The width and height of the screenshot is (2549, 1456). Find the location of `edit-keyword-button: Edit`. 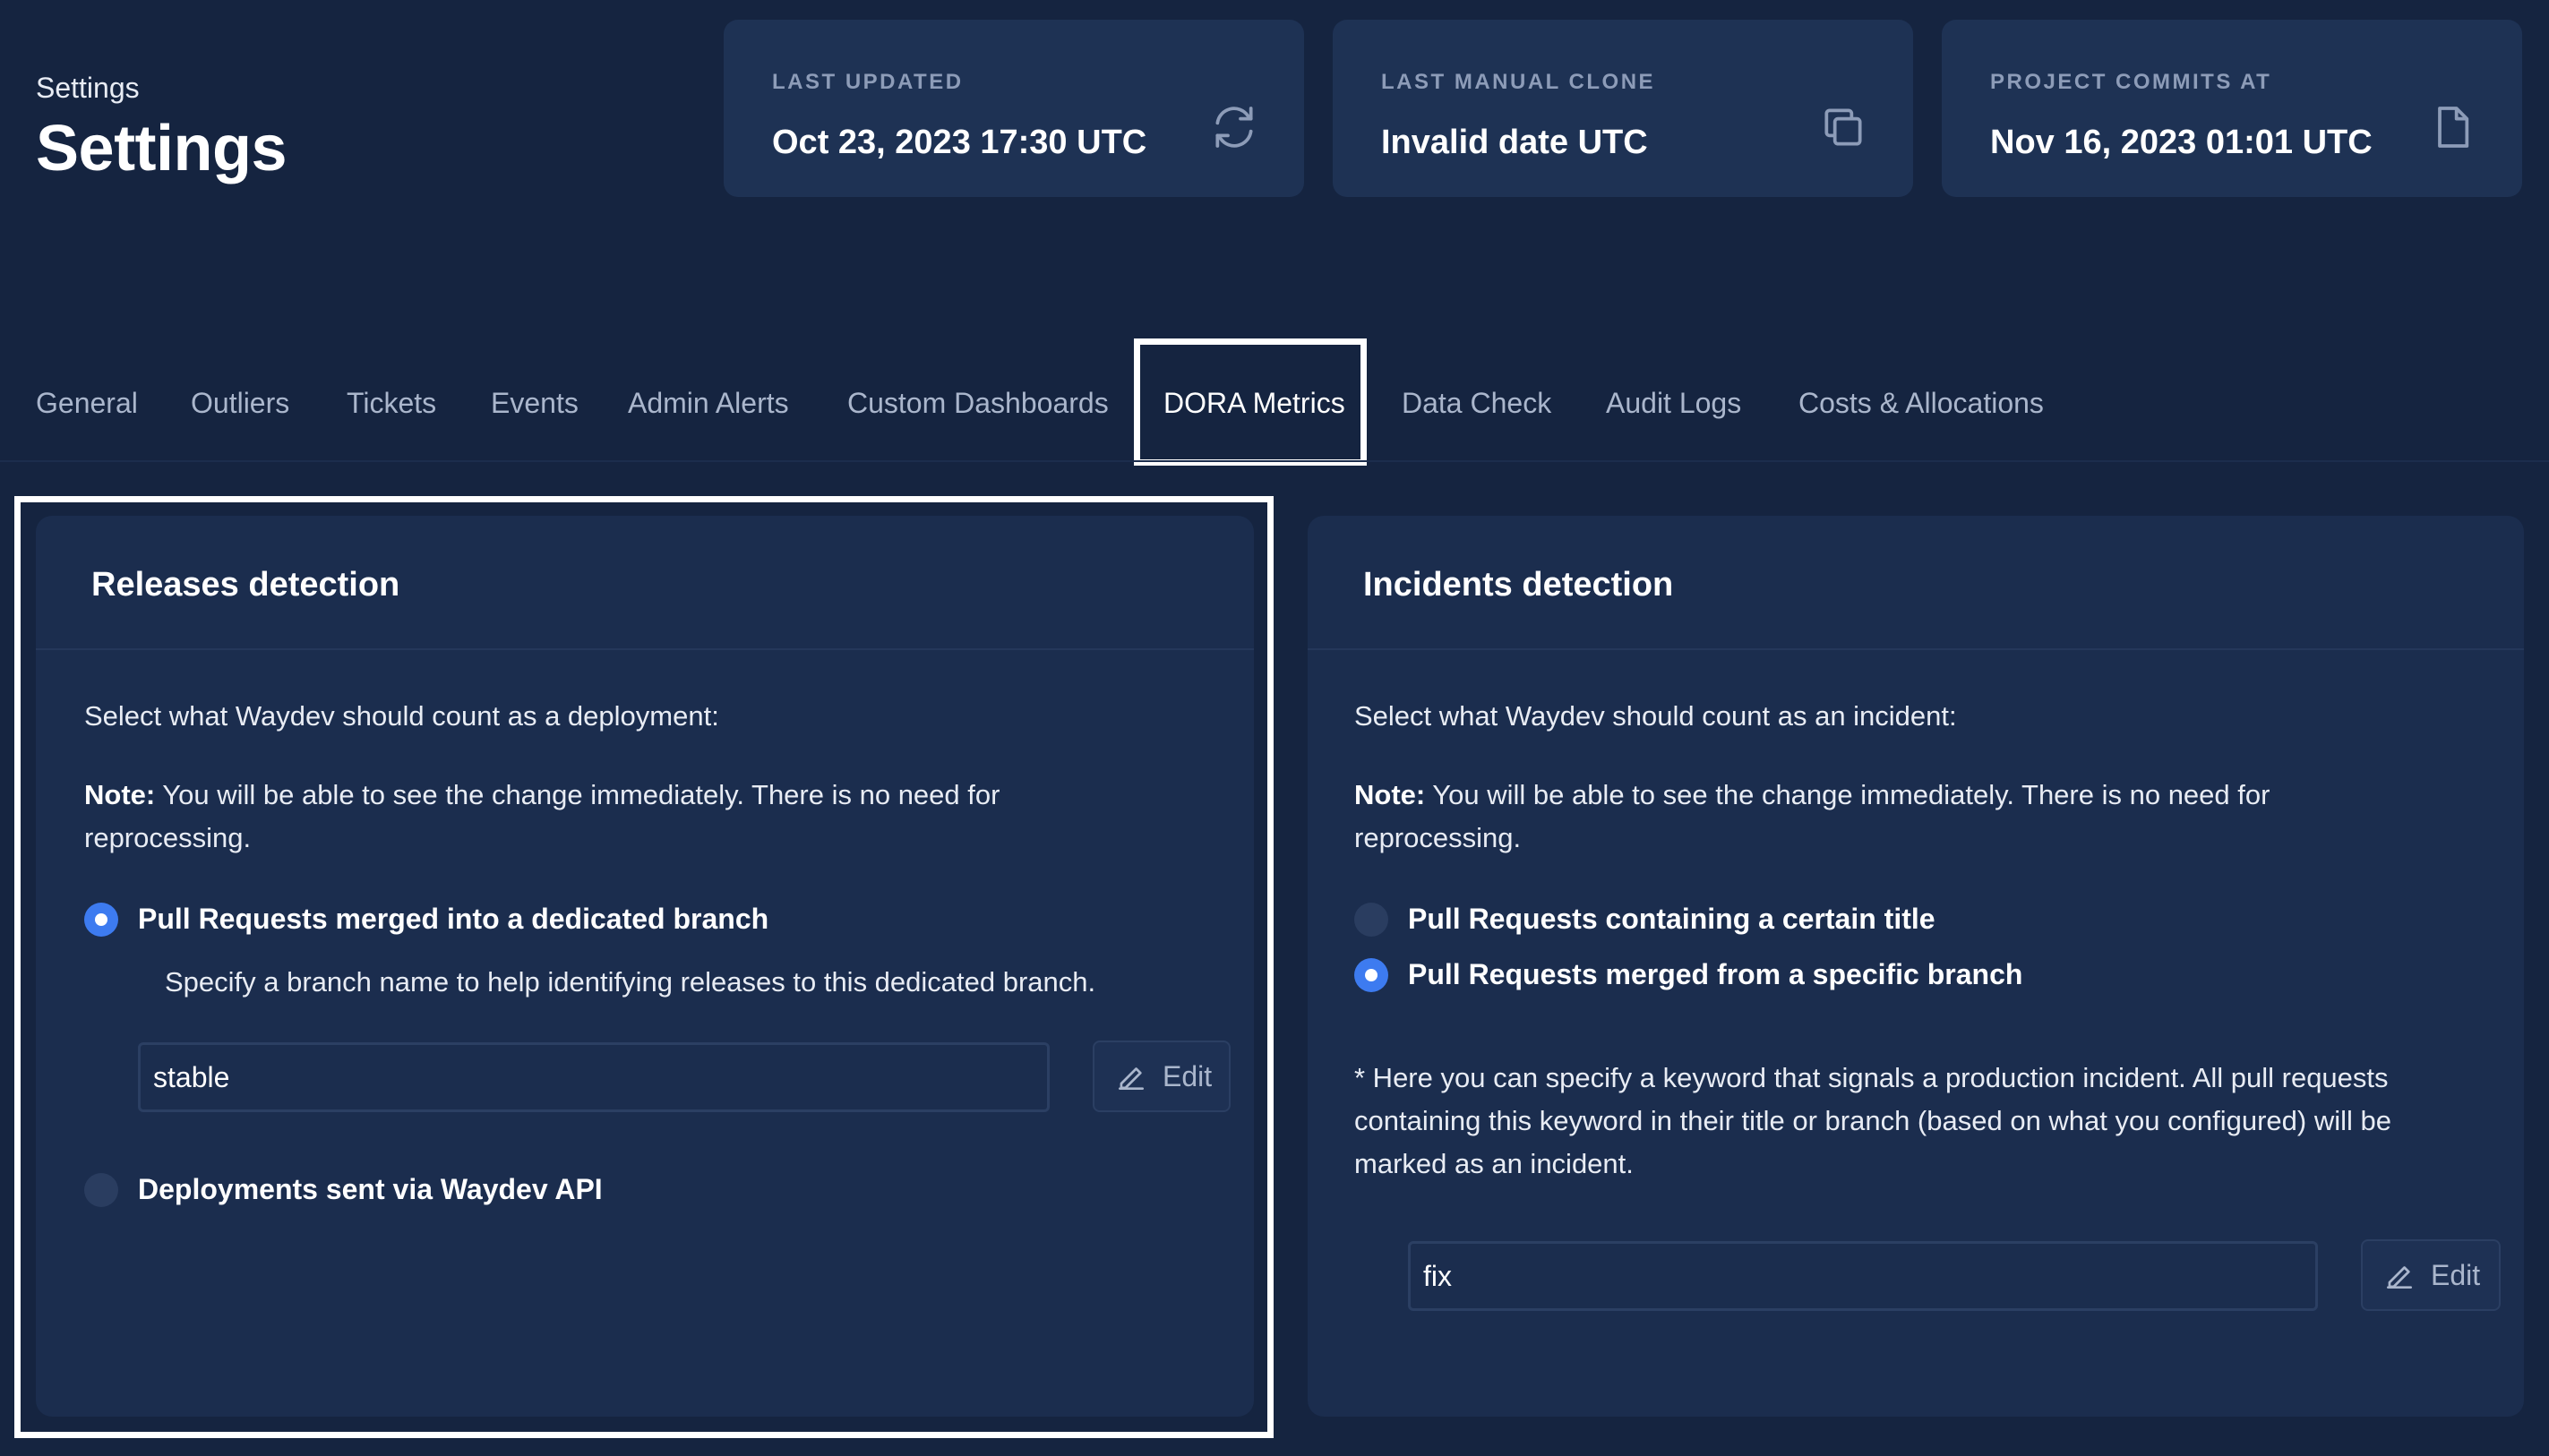

edit-keyword-button: Edit is located at coordinates (2431, 1275).